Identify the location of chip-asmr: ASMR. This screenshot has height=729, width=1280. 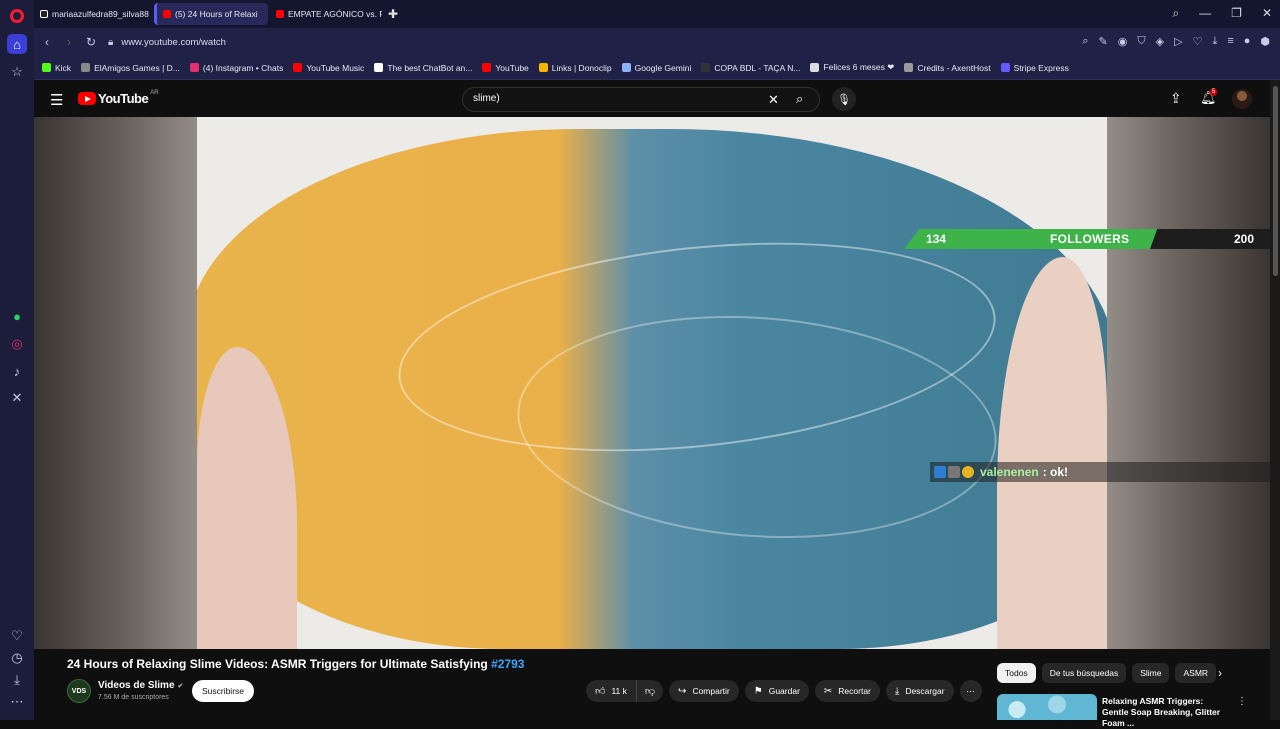
(1196, 673).